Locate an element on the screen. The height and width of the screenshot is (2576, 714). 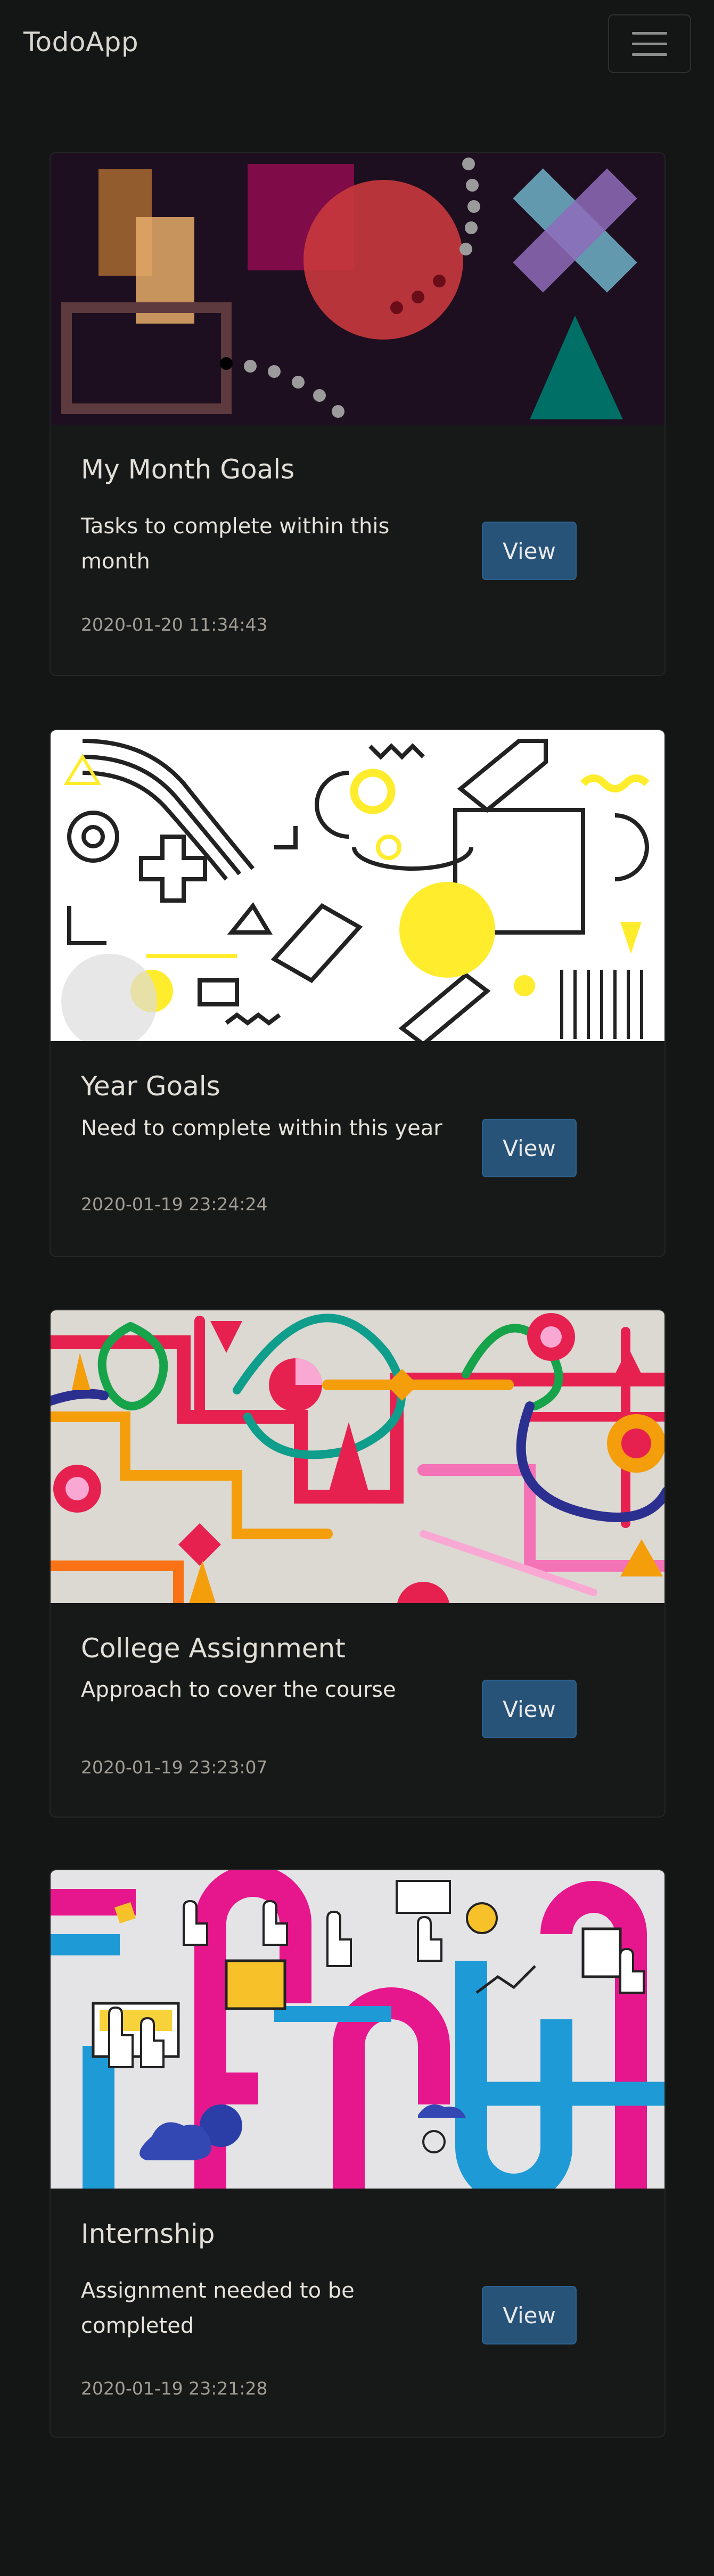
card-title: College Assignment is located at coordinates (214, 1648).